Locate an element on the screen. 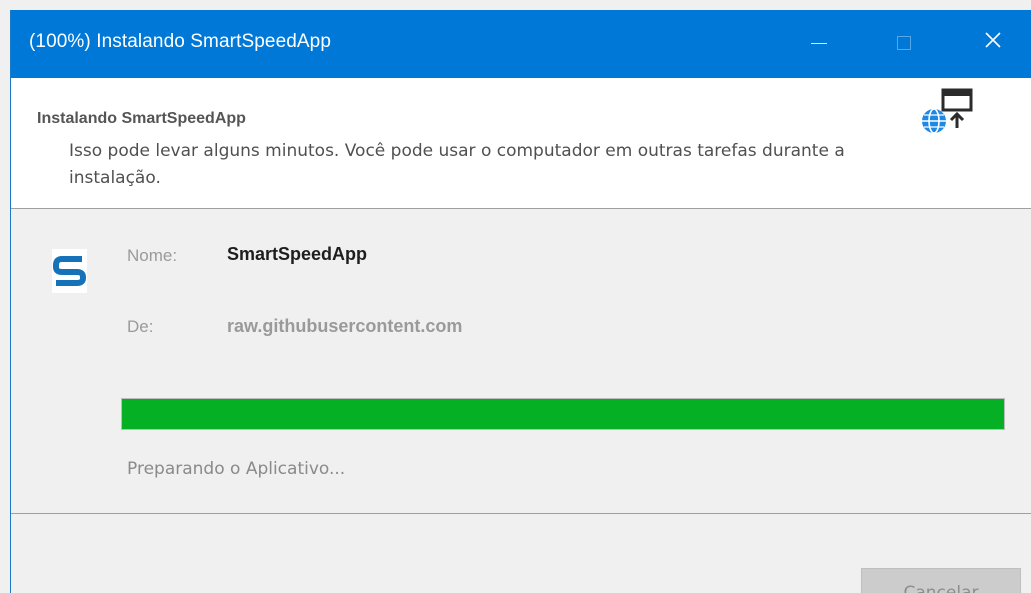 This screenshot has height=593, width=1031. footer-panel: Cancelar is located at coordinates (521, 553).